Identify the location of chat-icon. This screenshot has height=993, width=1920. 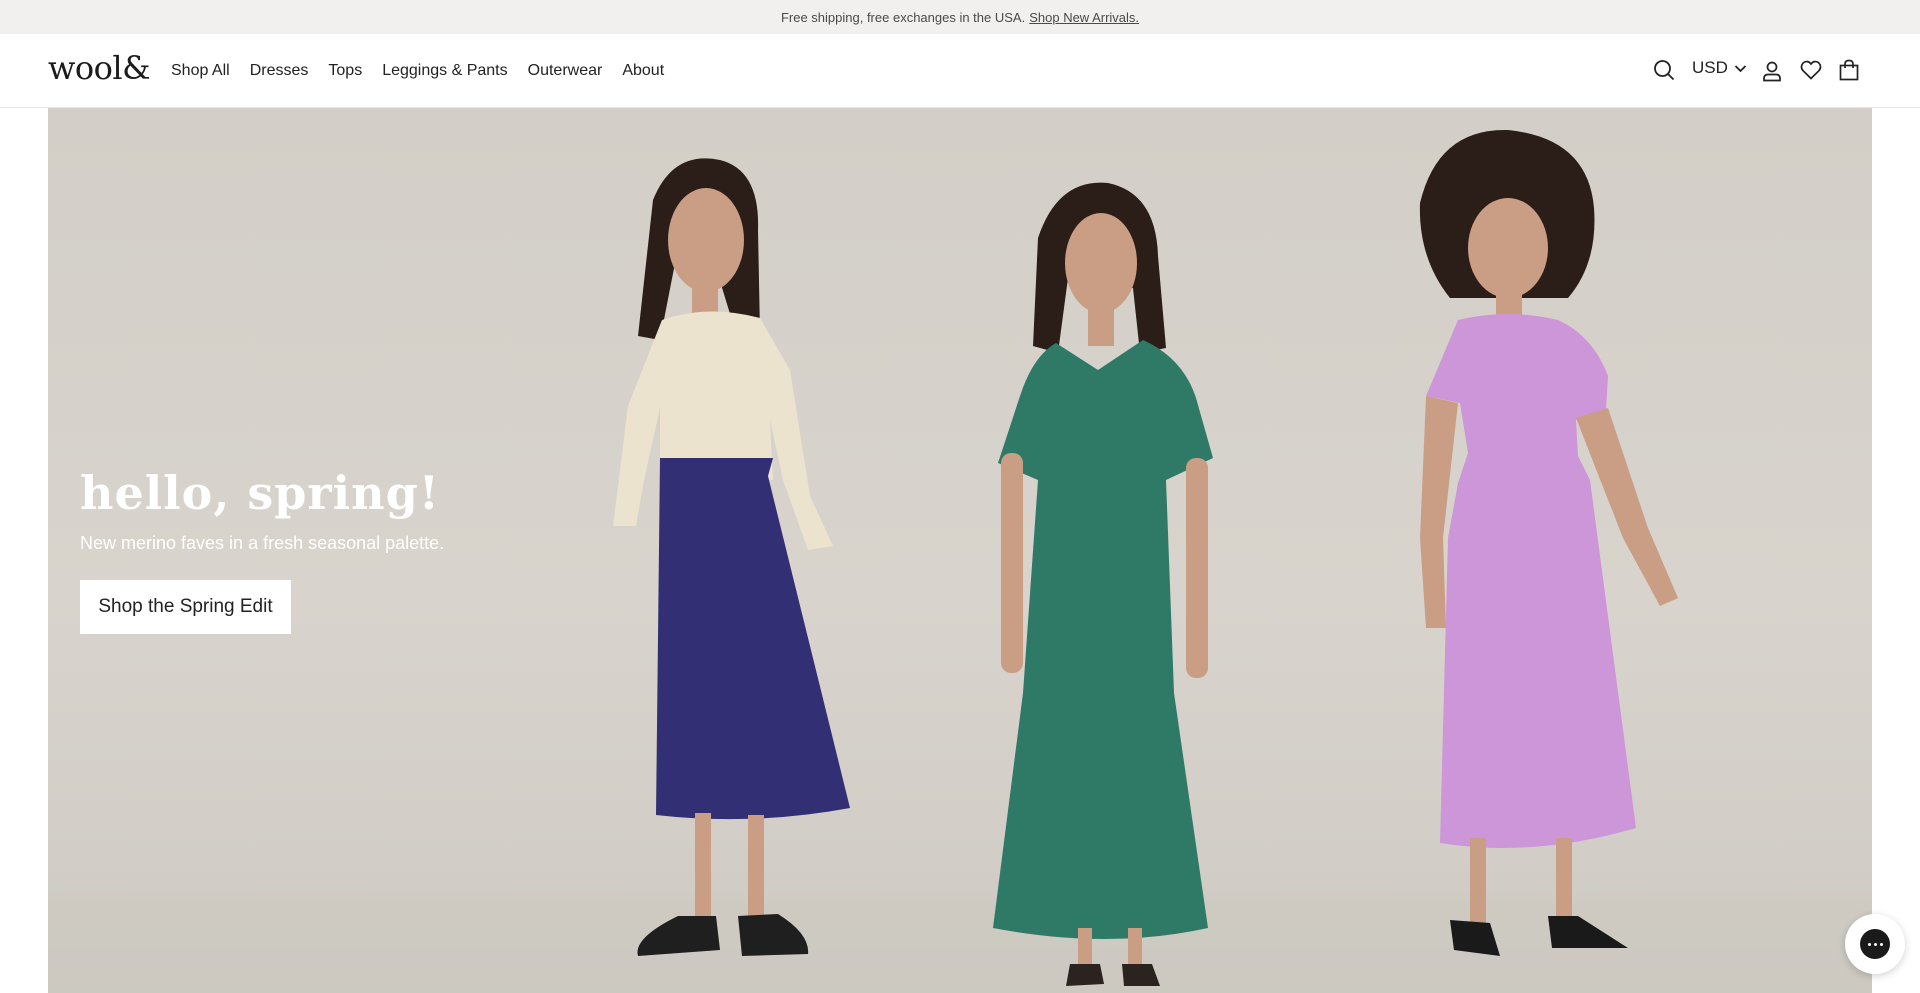
(1875, 944).